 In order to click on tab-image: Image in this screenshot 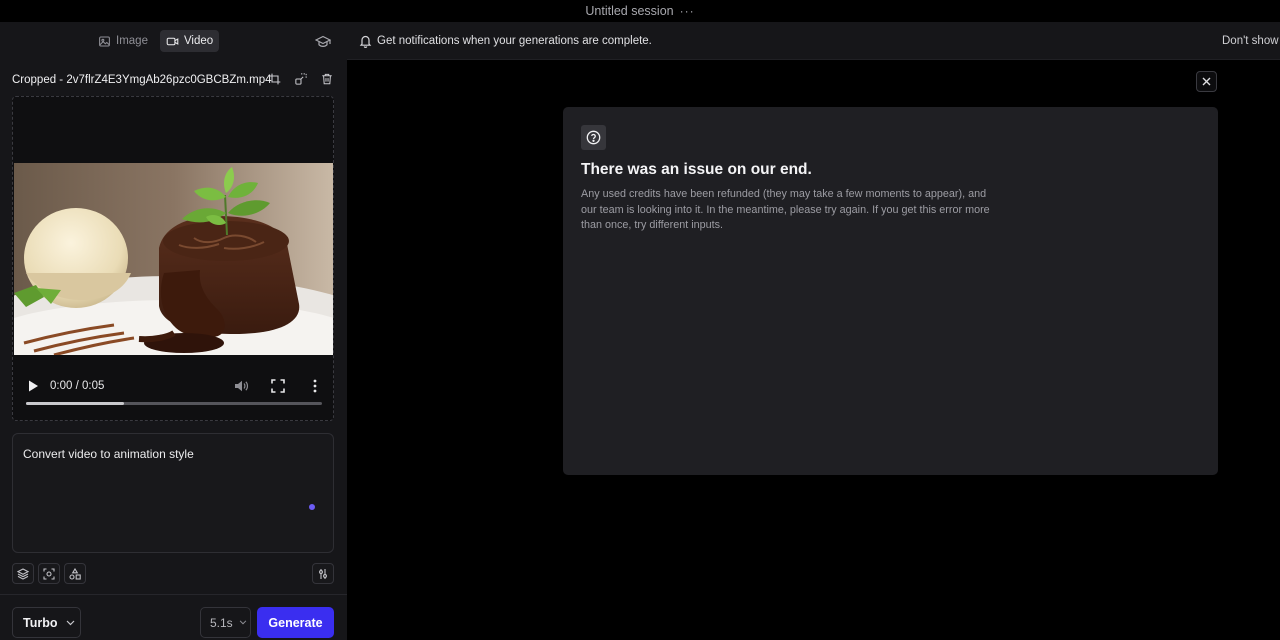, I will do `click(123, 41)`.